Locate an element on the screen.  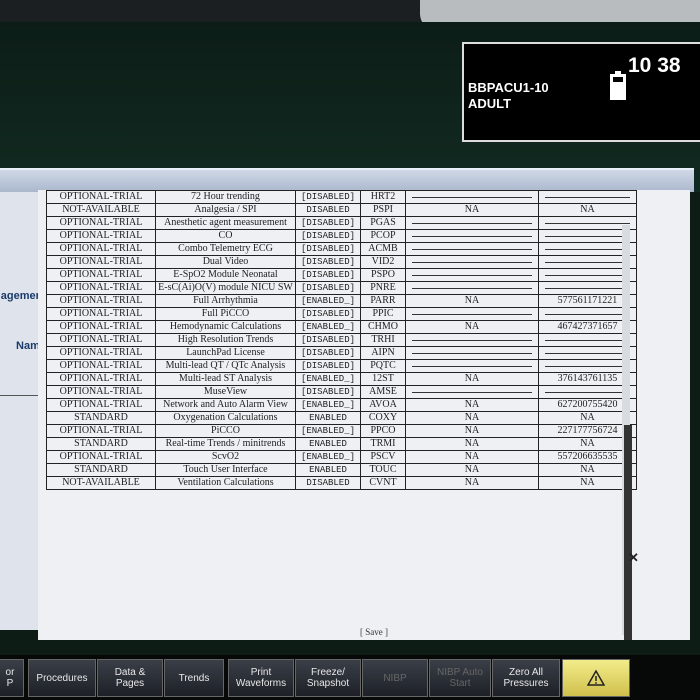
feature-cell: CO is located at coordinates (225, 236).